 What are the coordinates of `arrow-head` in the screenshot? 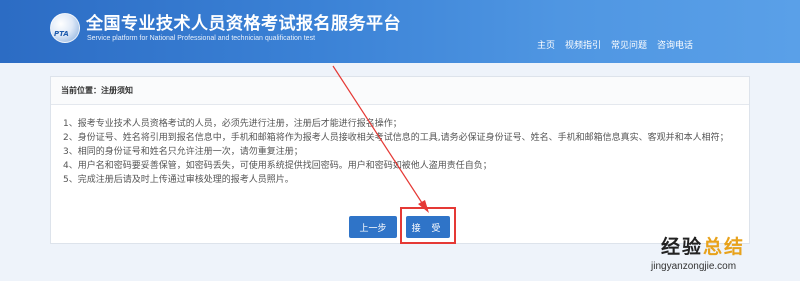 It's located at (423, 206).